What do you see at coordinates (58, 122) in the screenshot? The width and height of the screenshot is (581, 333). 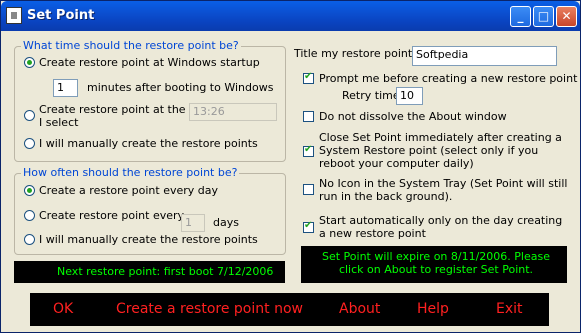 I see `radio-at-time-label-2: I select` at bounding box center [58, 122].